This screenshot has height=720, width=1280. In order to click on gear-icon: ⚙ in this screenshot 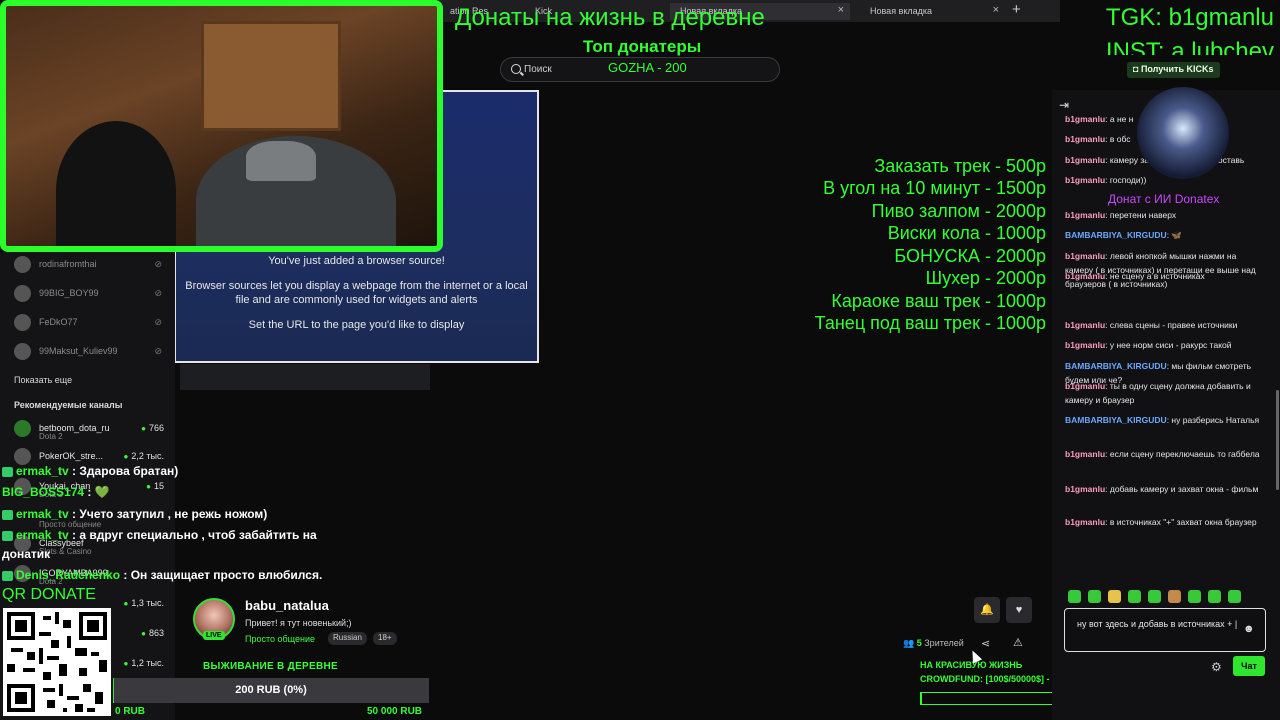, I will do `click(1216, 667)`.